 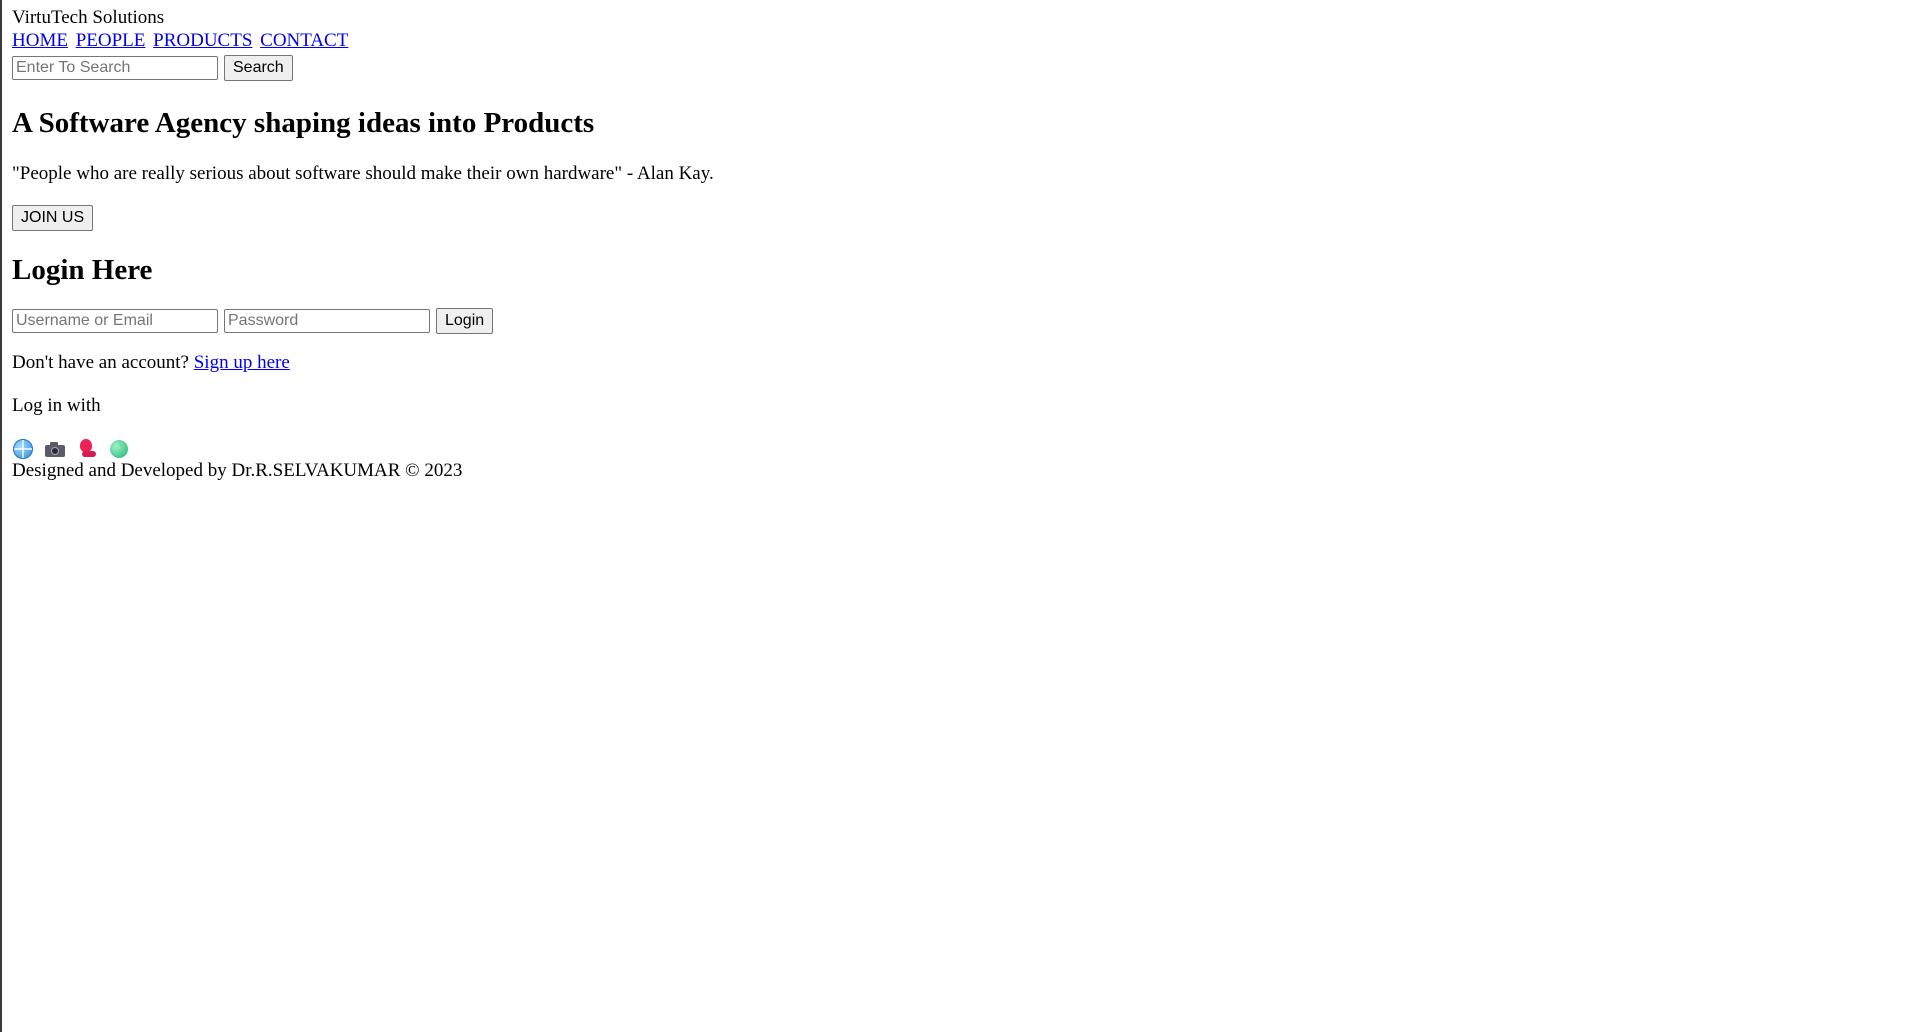 I want to click on login-with-label: Log in with, so click(x=56, y=405).